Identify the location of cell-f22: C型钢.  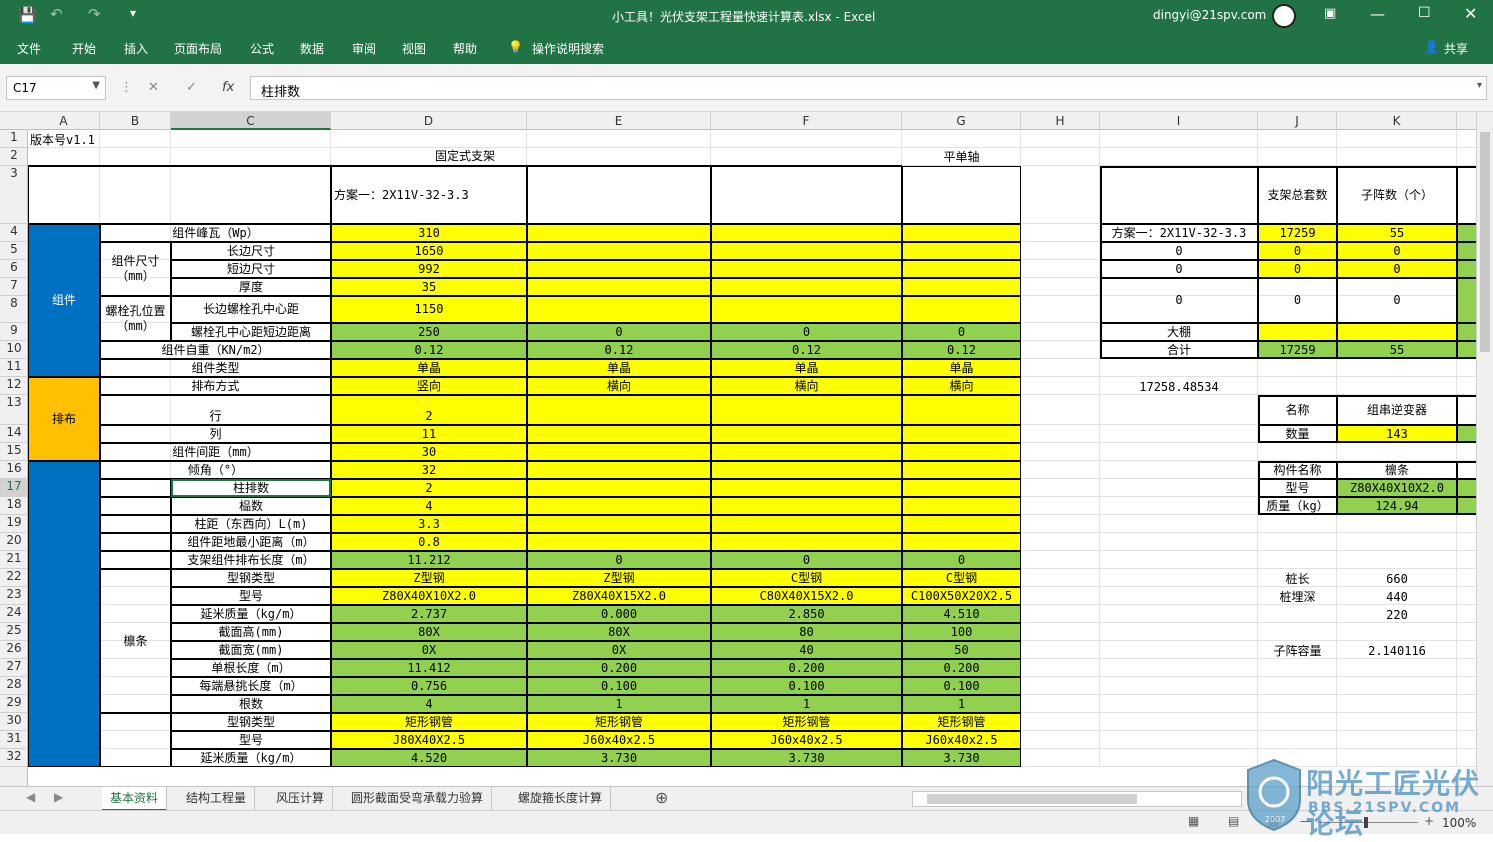
(806, 578).